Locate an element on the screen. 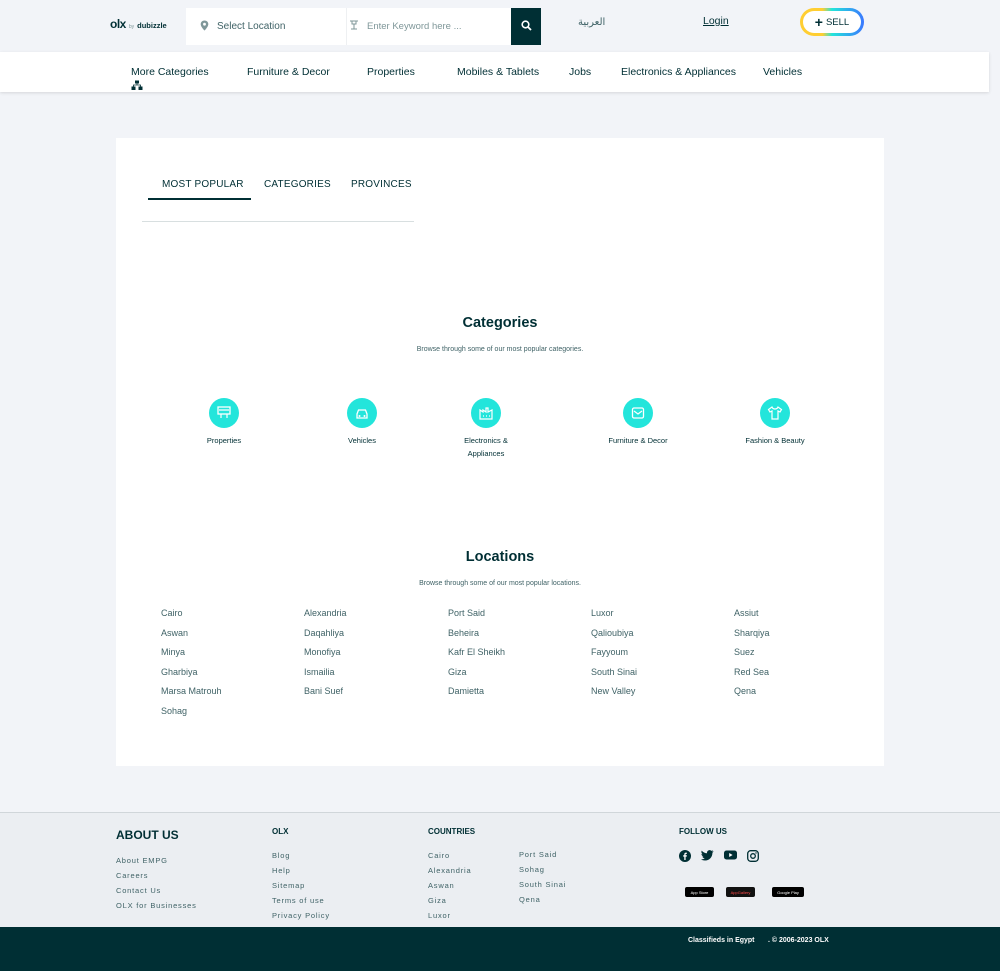 This screenshot has height=971, width=1000. sell-button: + SELL is located at coordinates (832, 22).